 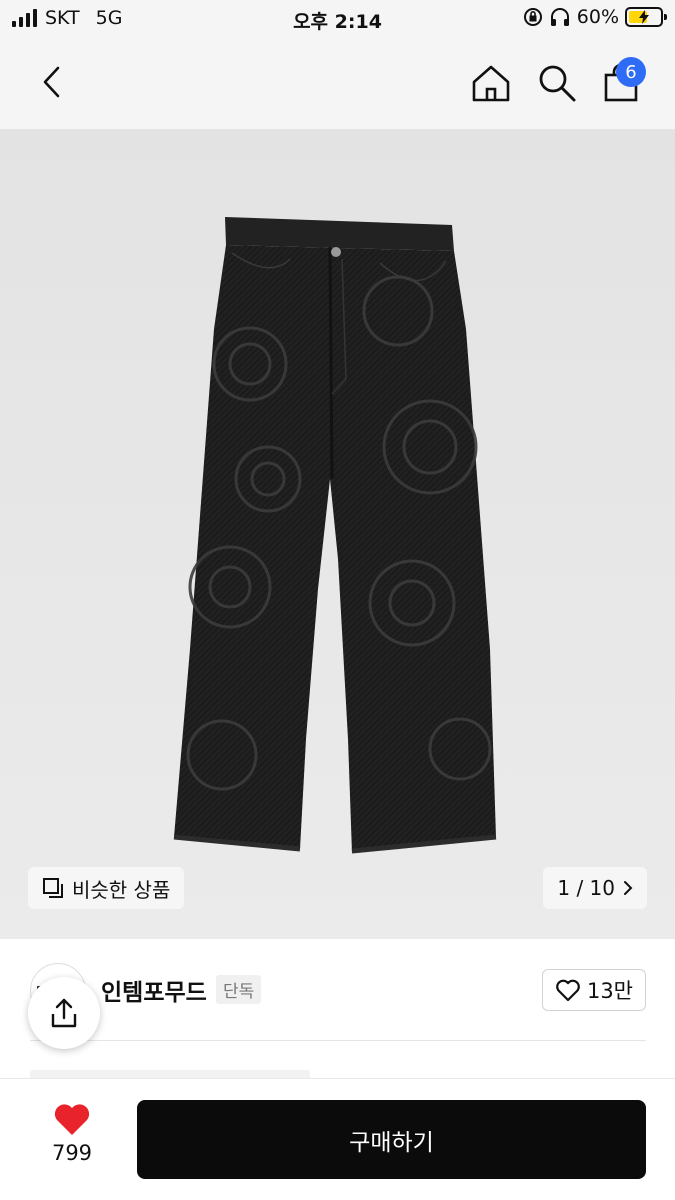 I want to click on status-bar: SKT 5G 오후 2:14 60%, so click(x=337, y=20).